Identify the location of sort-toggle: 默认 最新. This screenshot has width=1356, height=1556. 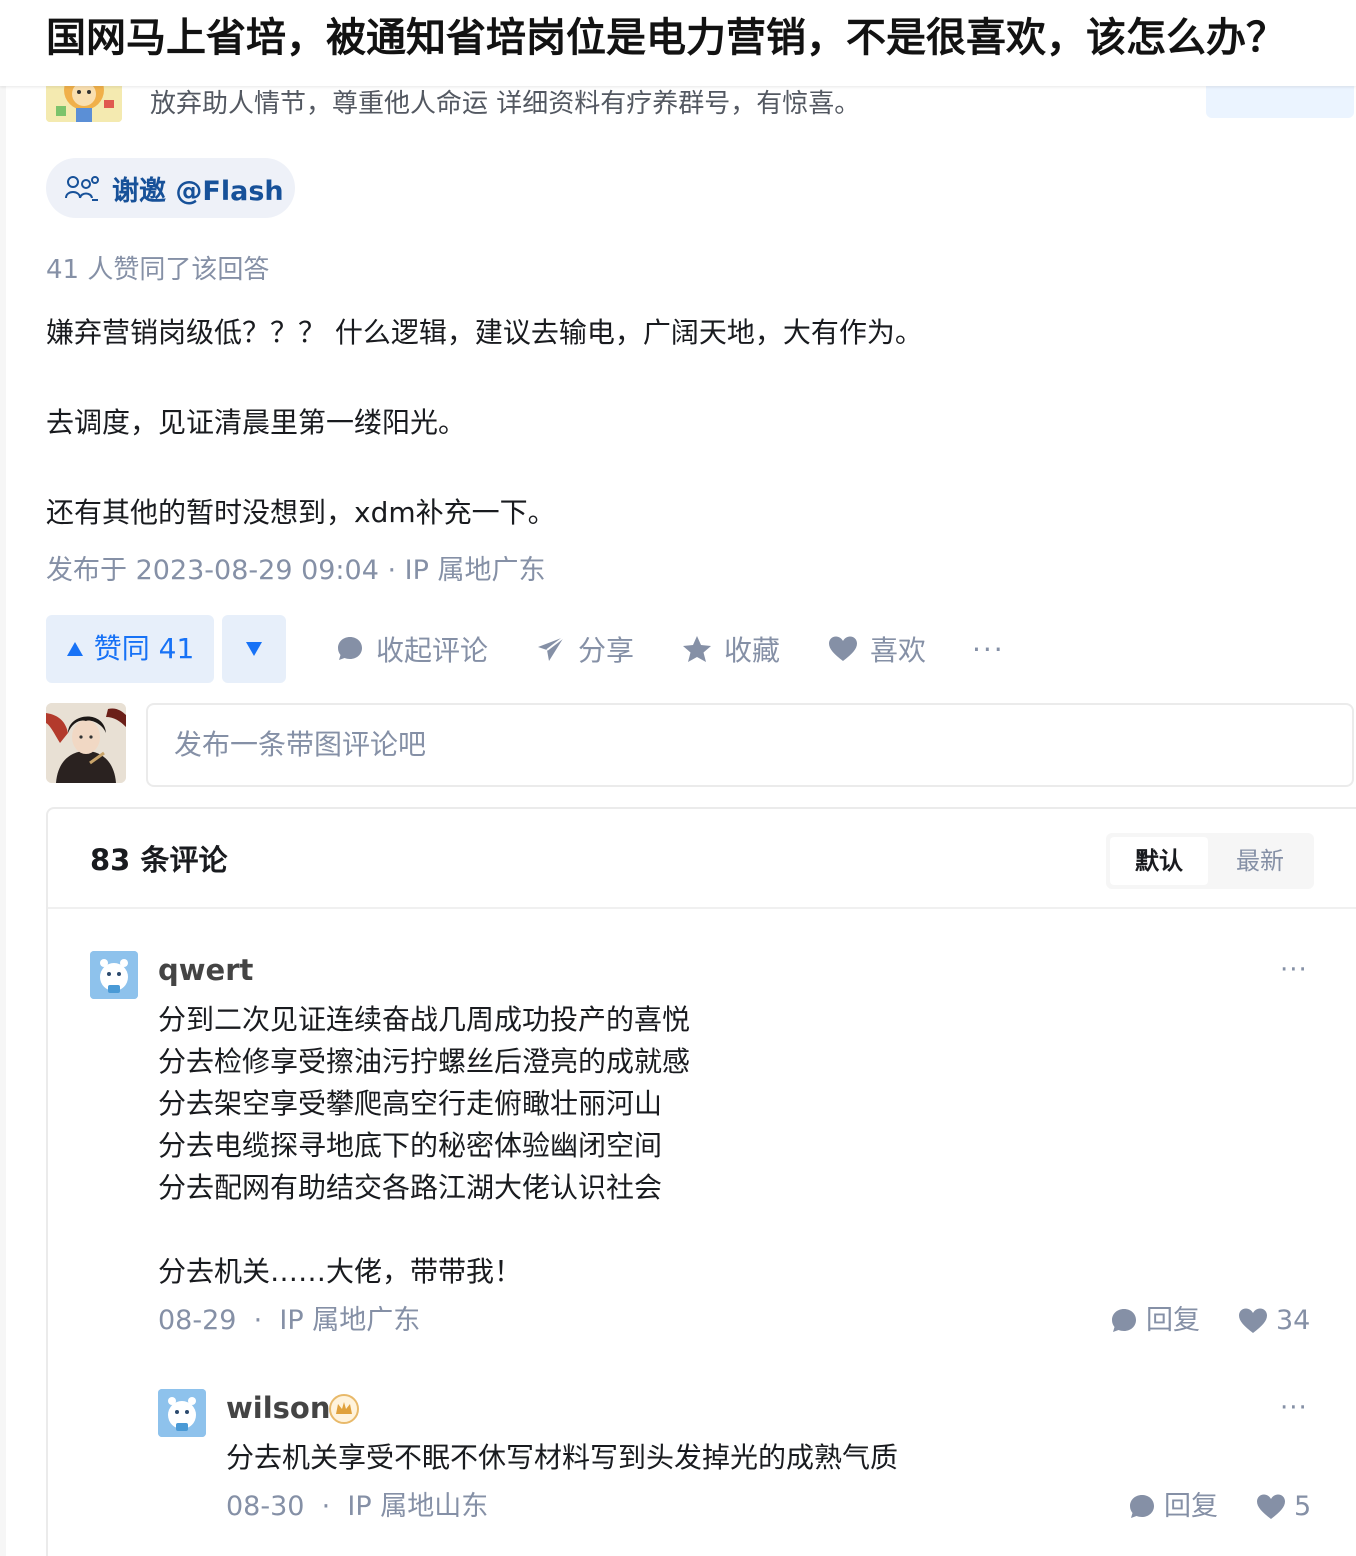
(1210, 861).